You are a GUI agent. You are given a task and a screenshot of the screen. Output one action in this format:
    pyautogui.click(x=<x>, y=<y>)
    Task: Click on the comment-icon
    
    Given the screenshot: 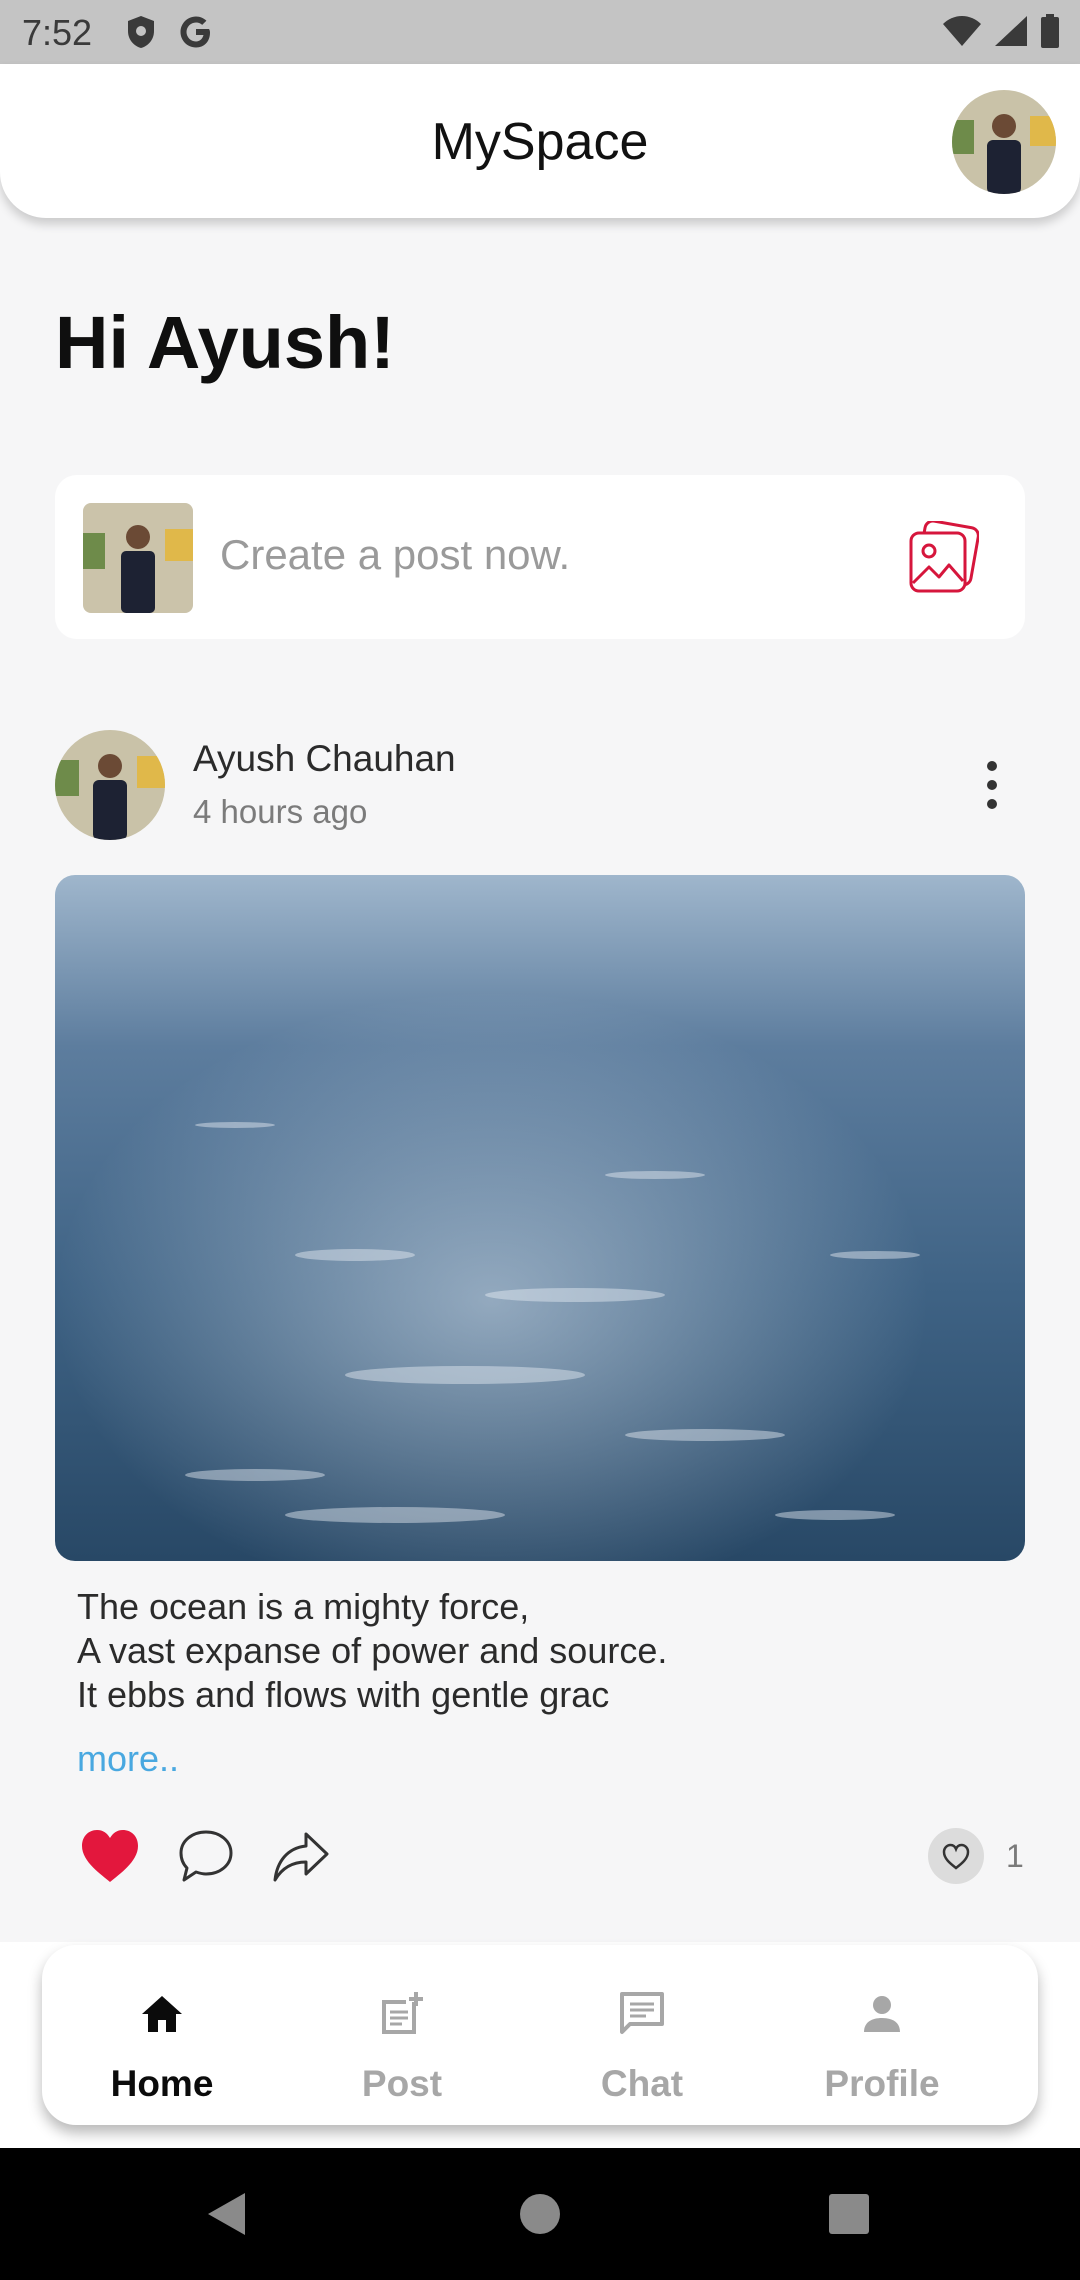 What is the action you would take?
    pyautogui.click(x=206, y=1856)
    